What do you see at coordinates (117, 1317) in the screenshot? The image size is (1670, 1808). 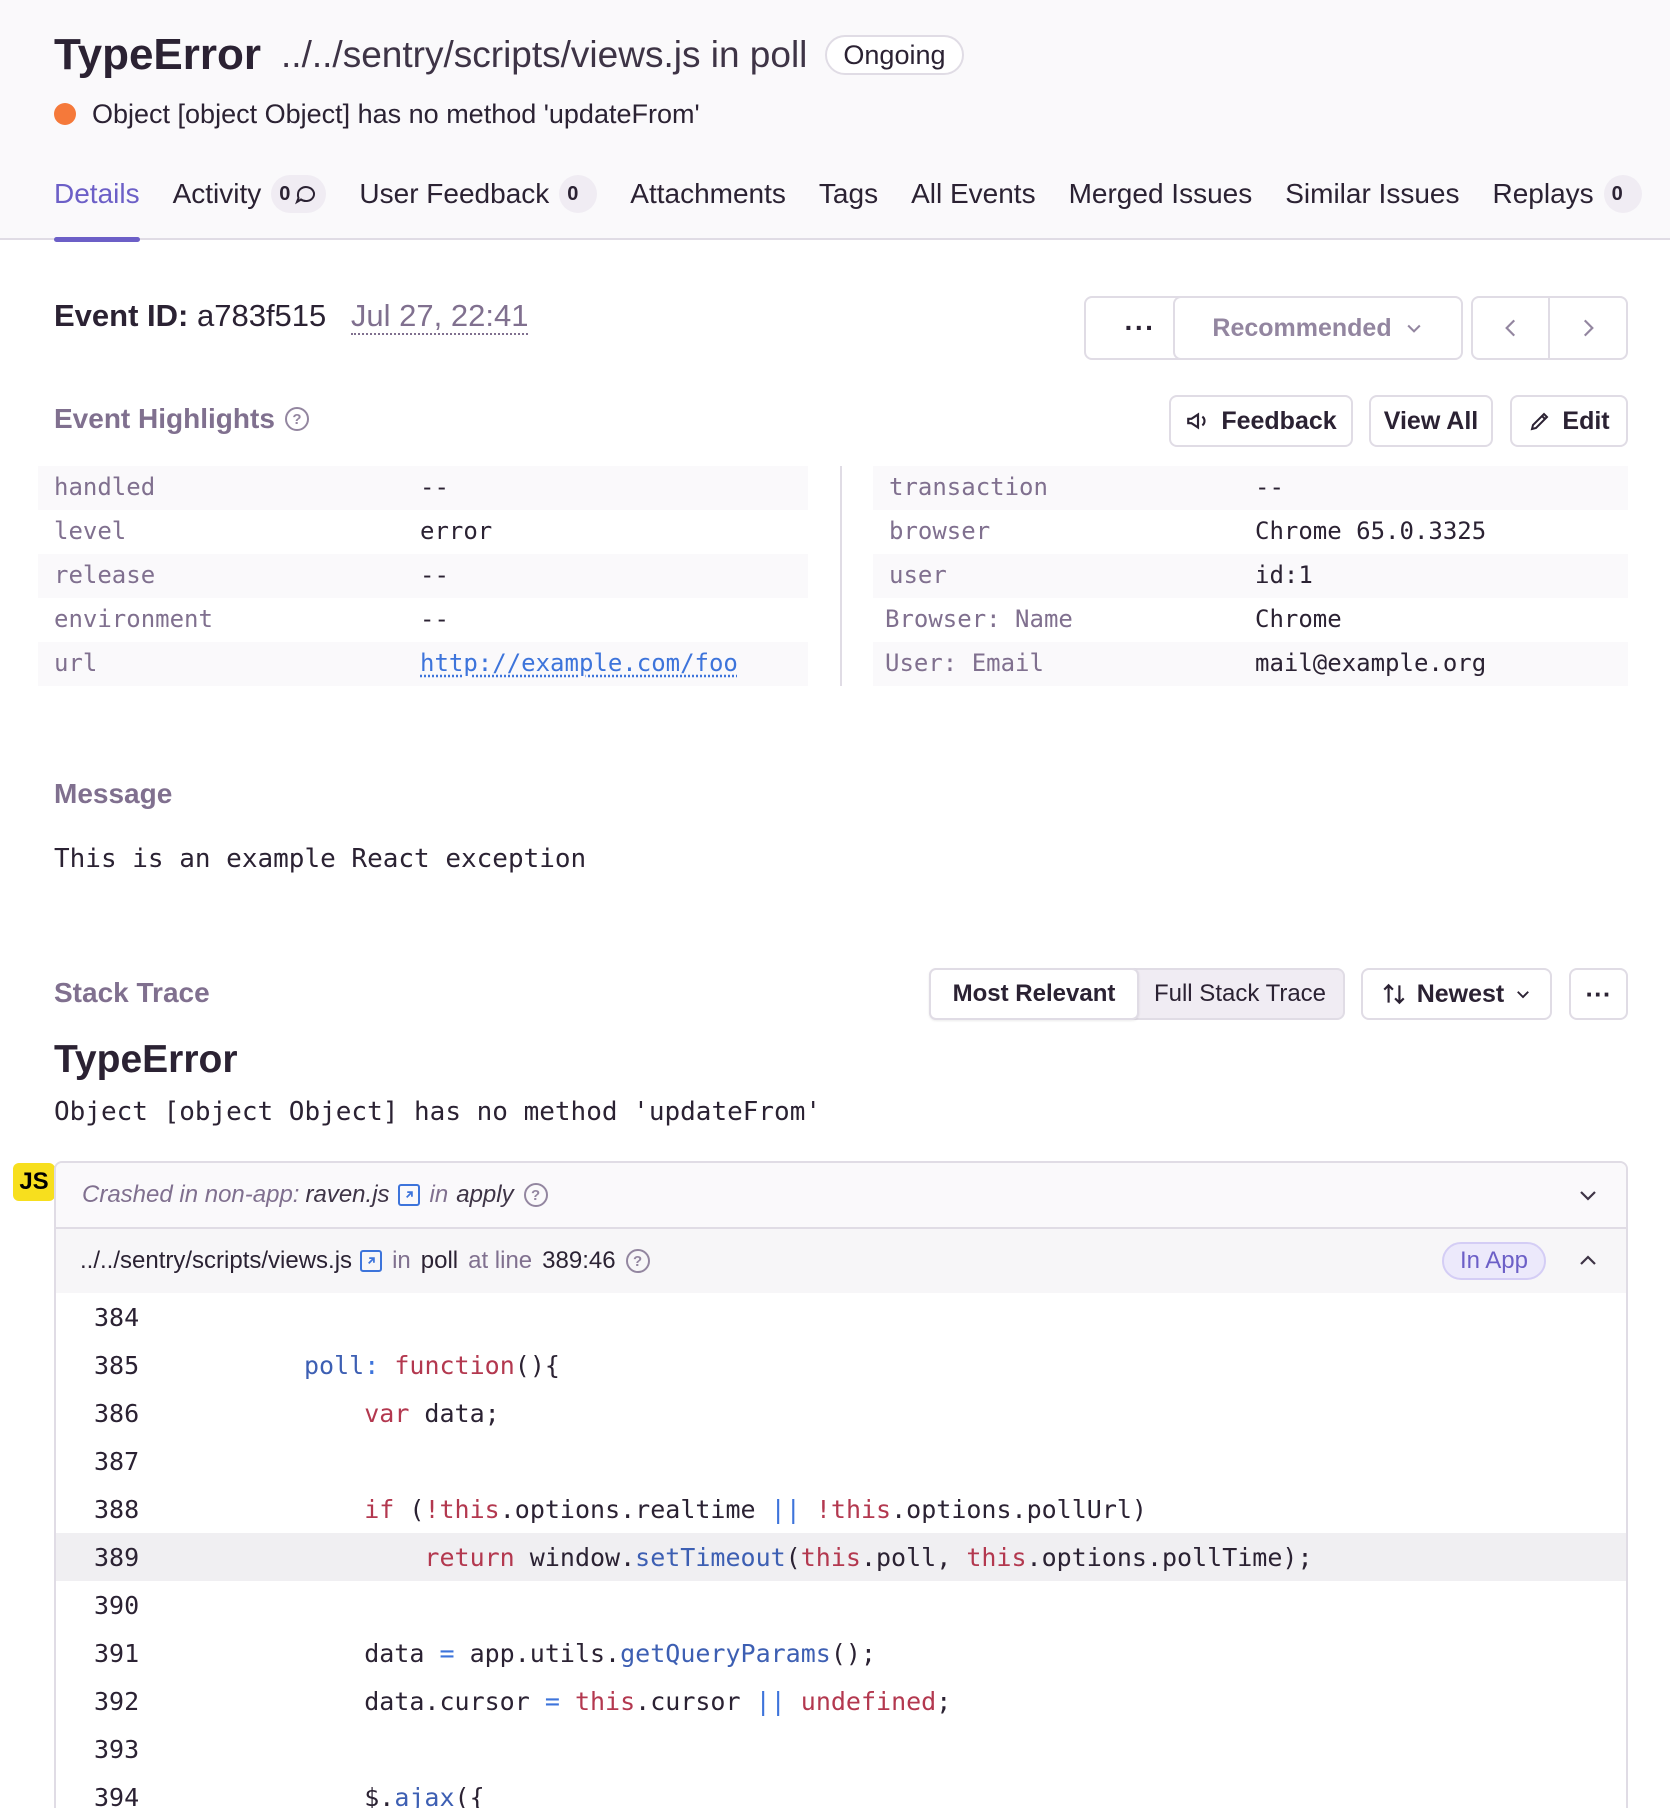 I see `line-number: 384` at bounding box center [117, 1317].